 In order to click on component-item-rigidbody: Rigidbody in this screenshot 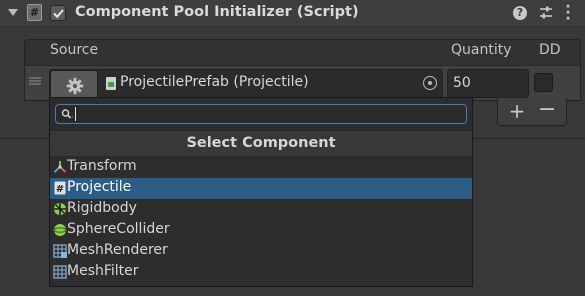, I will do `click(261, 209)`.